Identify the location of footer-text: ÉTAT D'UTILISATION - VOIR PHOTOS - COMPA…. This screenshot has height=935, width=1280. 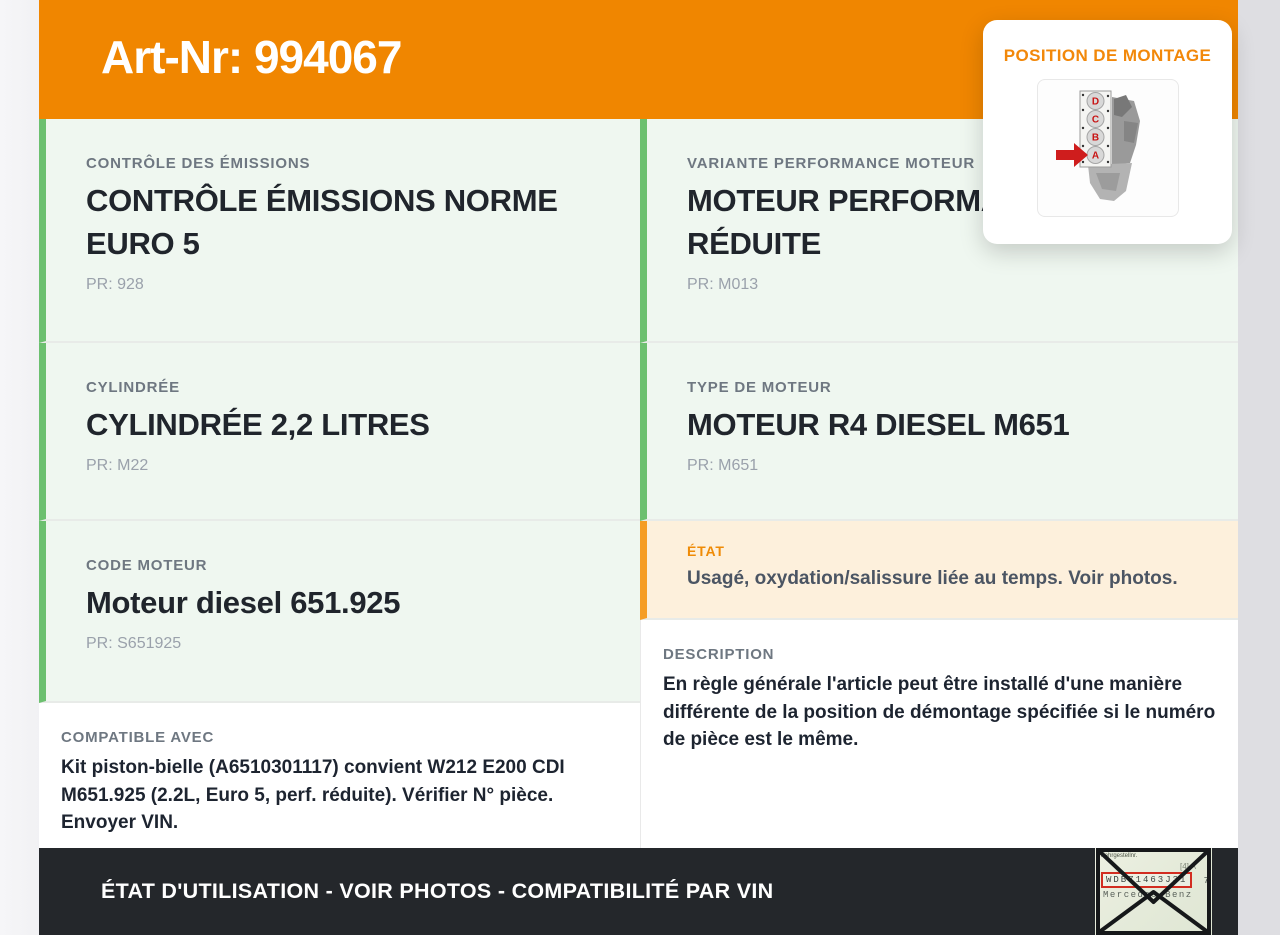
(437, 891).